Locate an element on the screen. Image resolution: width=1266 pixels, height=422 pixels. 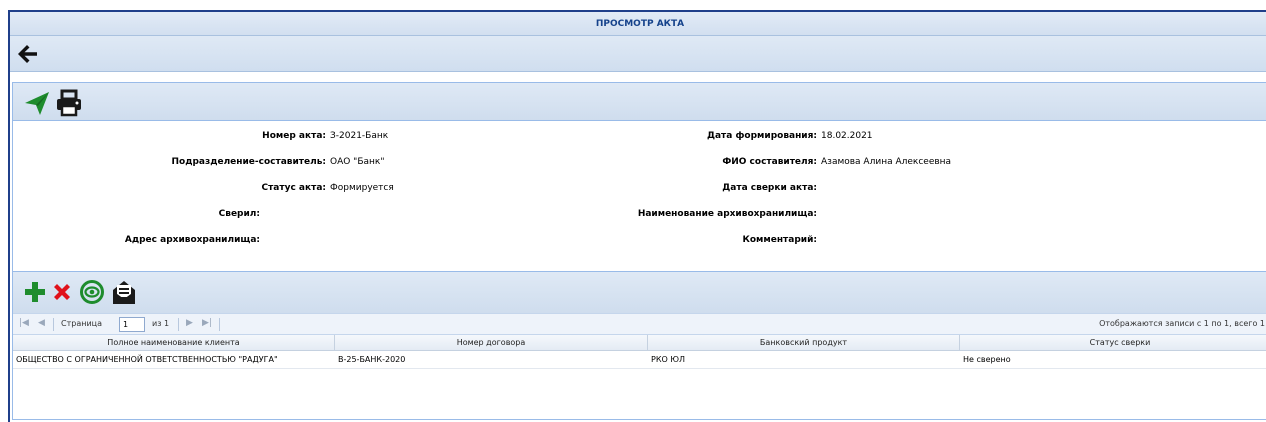
window-title: ПРОСМОТР АКТА is located at coordinates (638, 24).